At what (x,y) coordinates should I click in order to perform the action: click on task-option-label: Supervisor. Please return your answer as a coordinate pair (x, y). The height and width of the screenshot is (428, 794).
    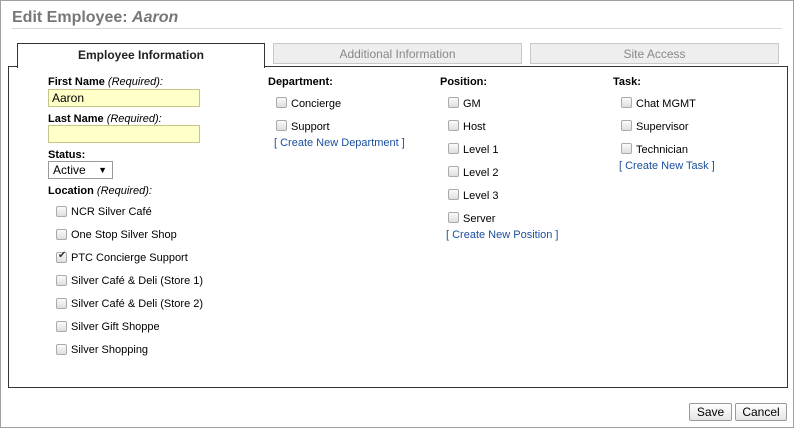
    Looking at the image, I should click on (662, 127).